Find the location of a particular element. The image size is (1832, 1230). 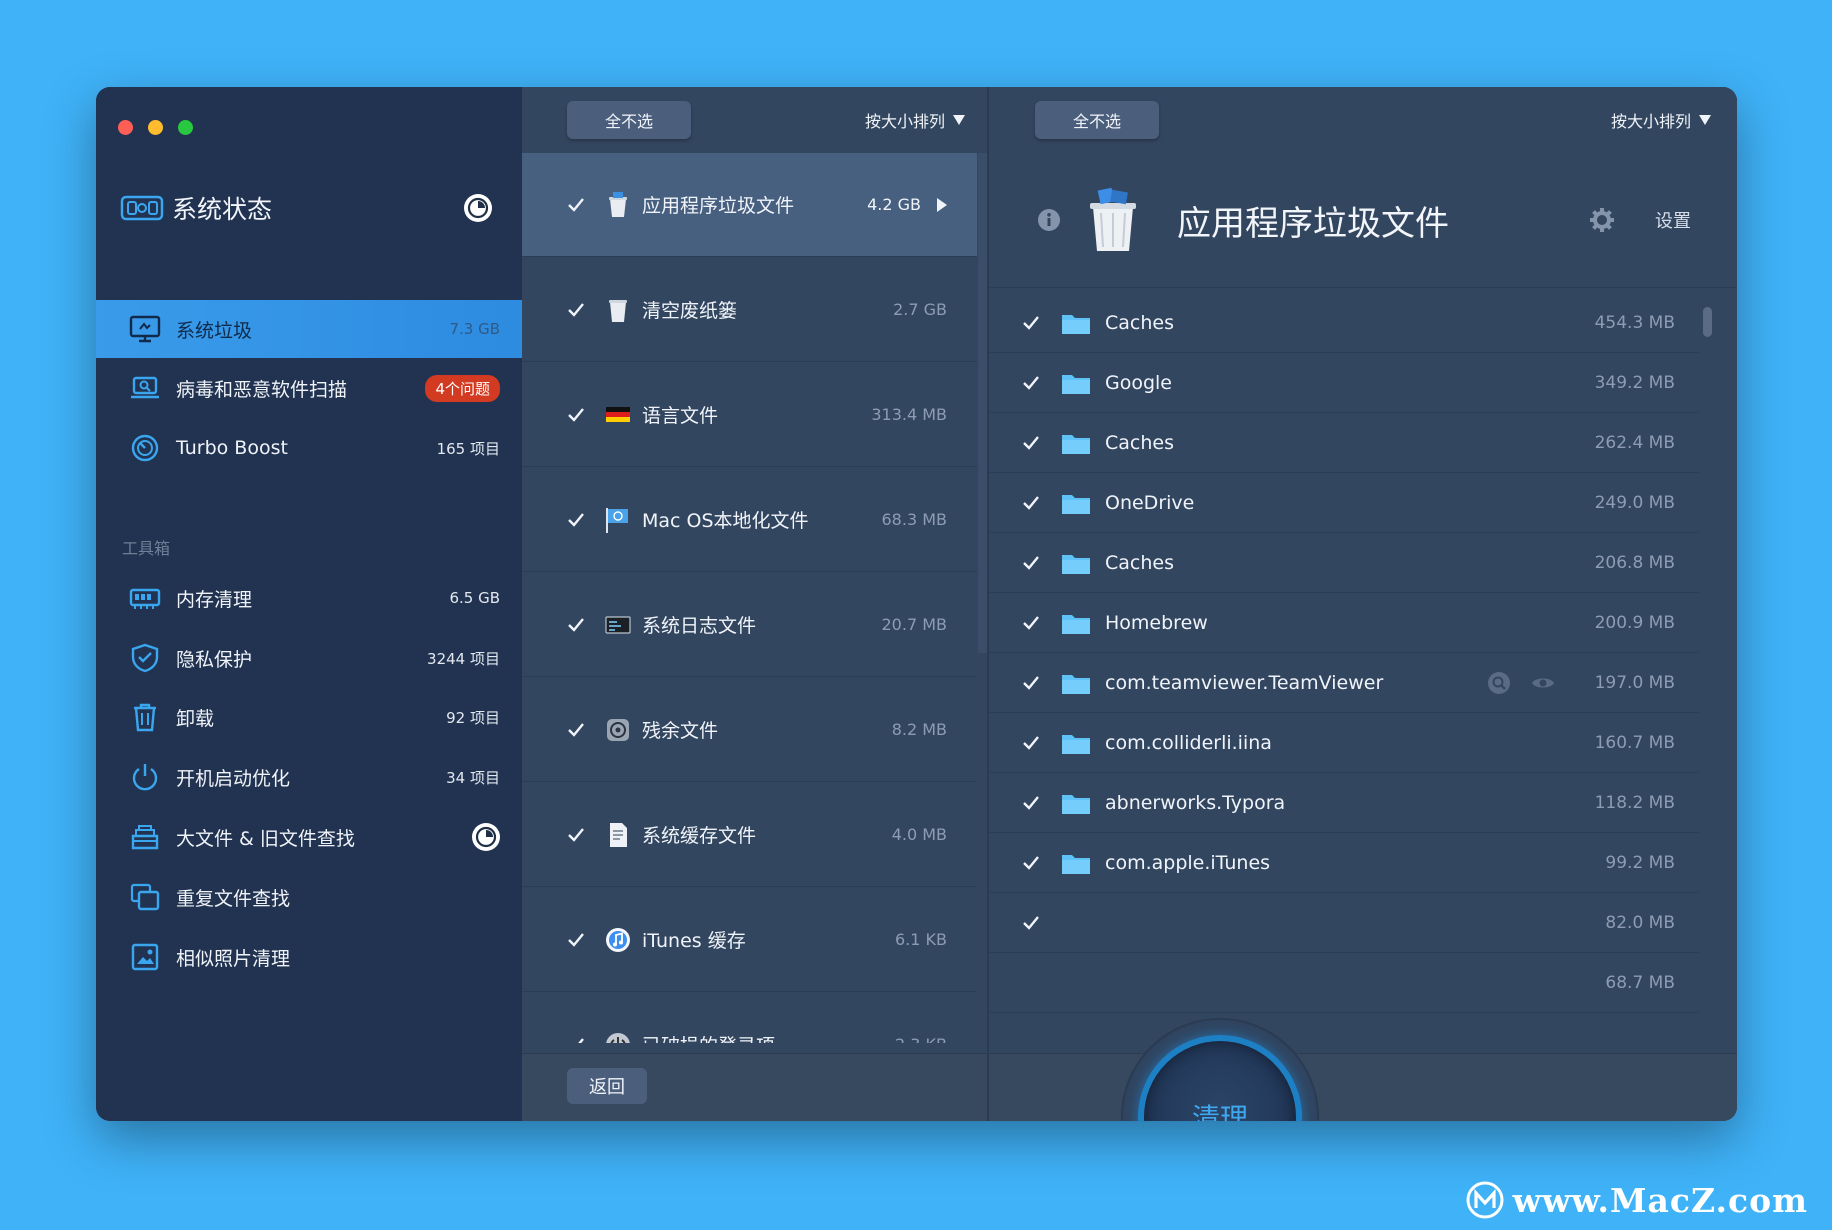

bottom-bar is located at coordinates (1363, 1087).